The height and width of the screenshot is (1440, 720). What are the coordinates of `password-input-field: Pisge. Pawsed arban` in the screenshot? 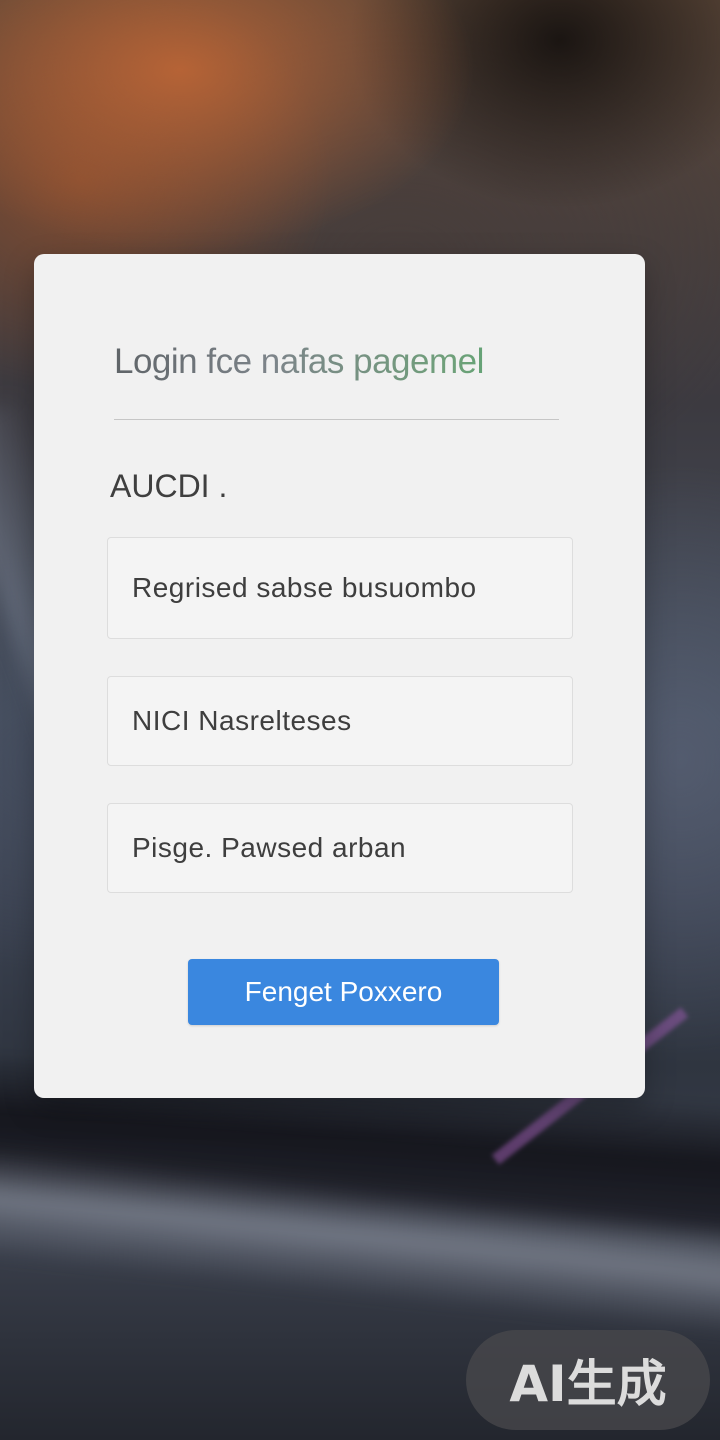 It's located at (340, 848).